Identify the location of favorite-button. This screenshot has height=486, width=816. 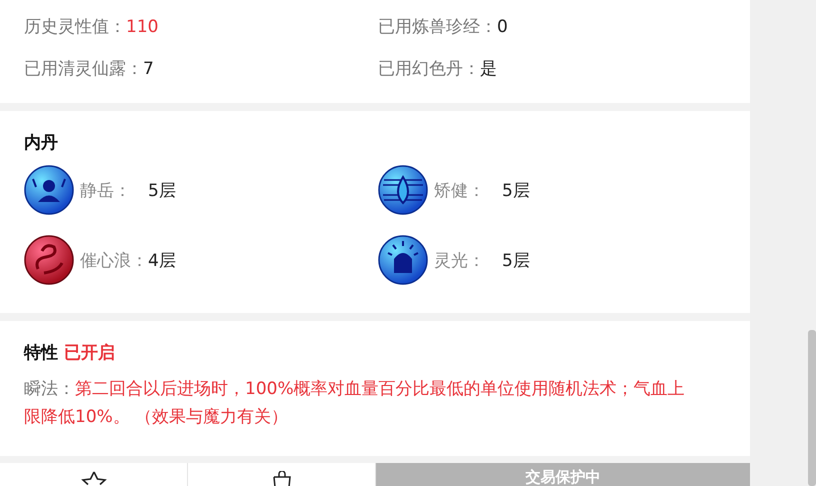
(94, 474).